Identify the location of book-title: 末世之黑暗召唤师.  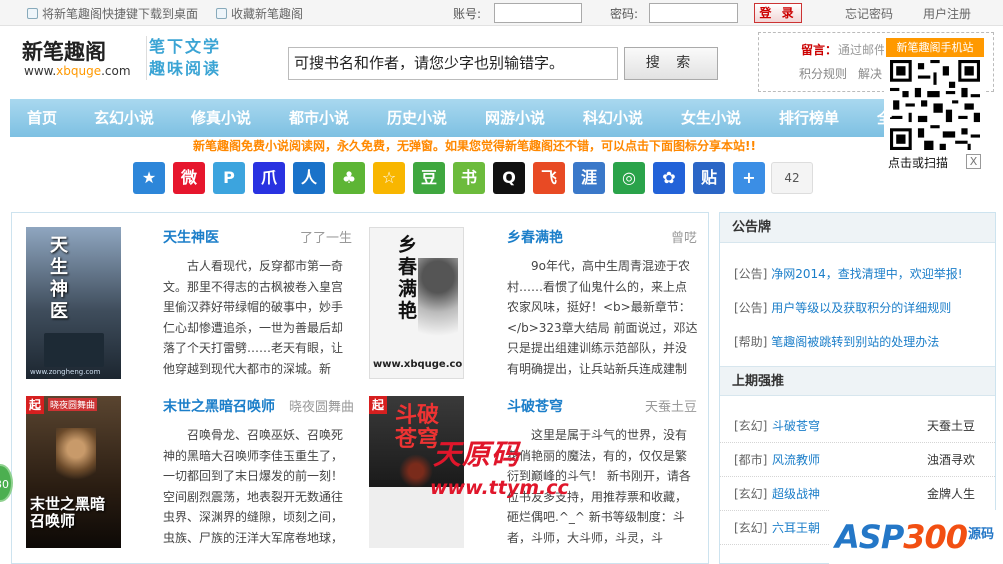
(219, 406).